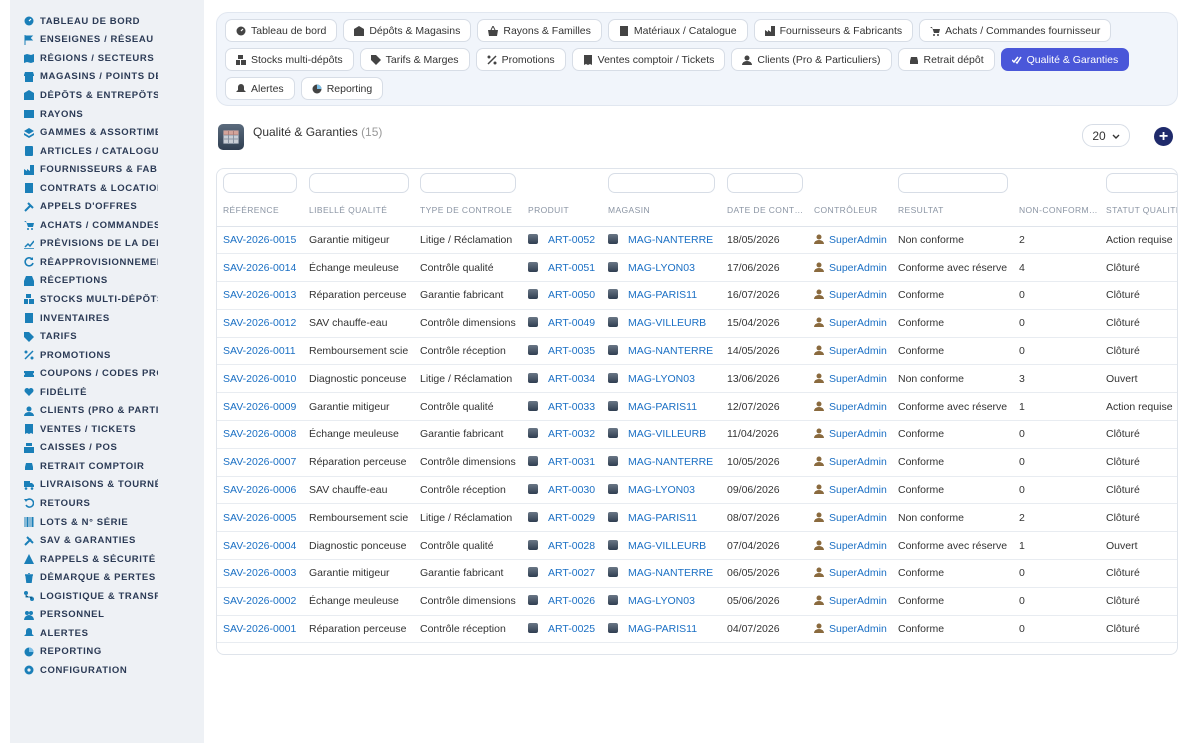 Image resolution: width=1200 pixels, height=743 pixels. What do you see at coordinates (1015, 30) in the screenshot?
I see `tab: Achats / Commandes fournisseur` at bounding box center [1015, 30].